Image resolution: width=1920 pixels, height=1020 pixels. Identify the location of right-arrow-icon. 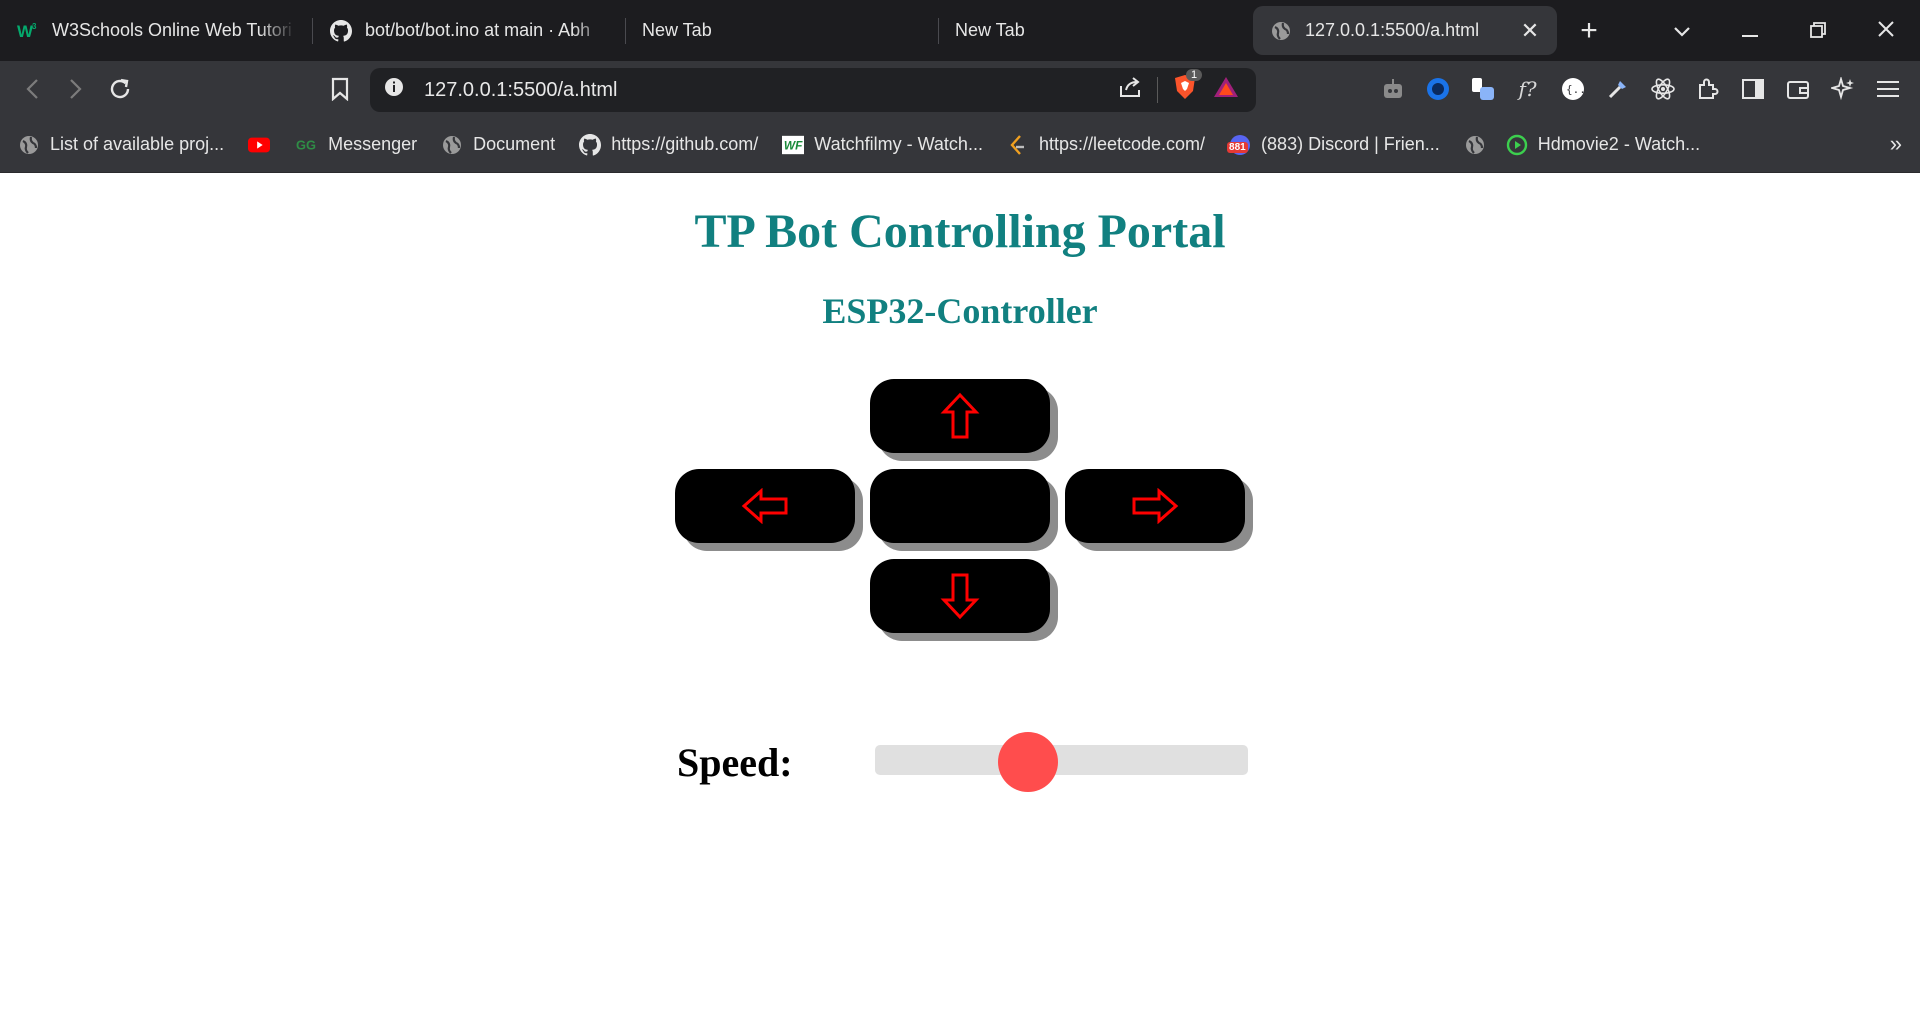
(1155, 506).